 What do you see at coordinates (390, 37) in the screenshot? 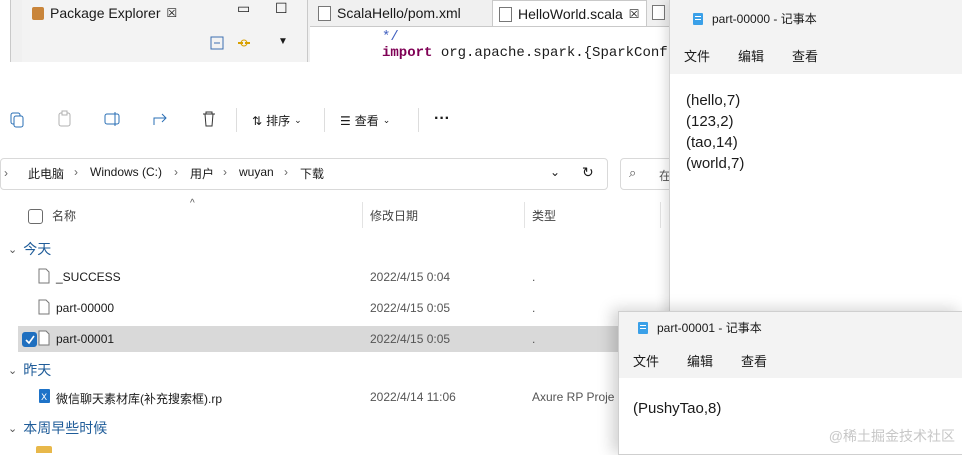
I see `code-comment: */` at bounding box center [390, 37].